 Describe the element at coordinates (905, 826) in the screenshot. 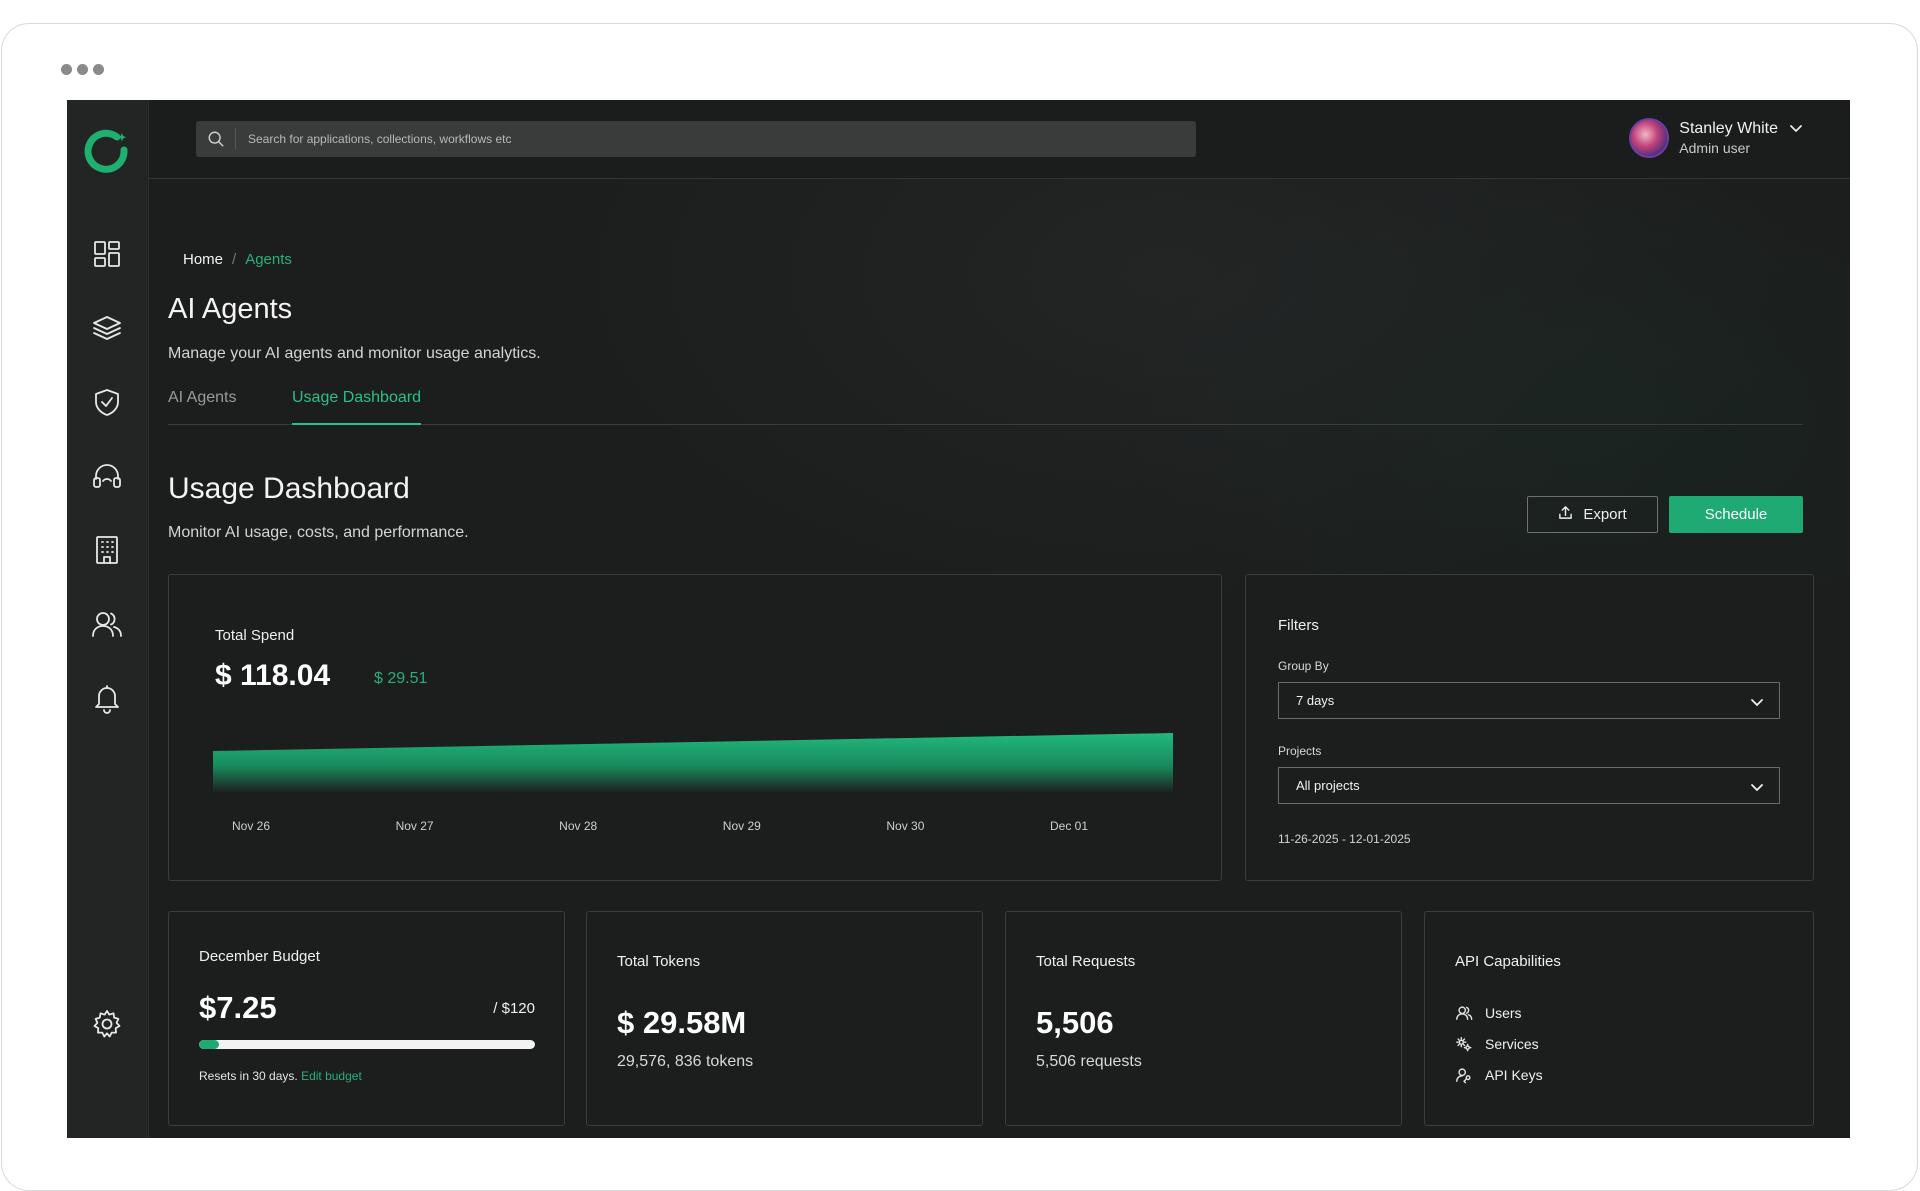

I see `x-tick-label: Nov 30` at that location.